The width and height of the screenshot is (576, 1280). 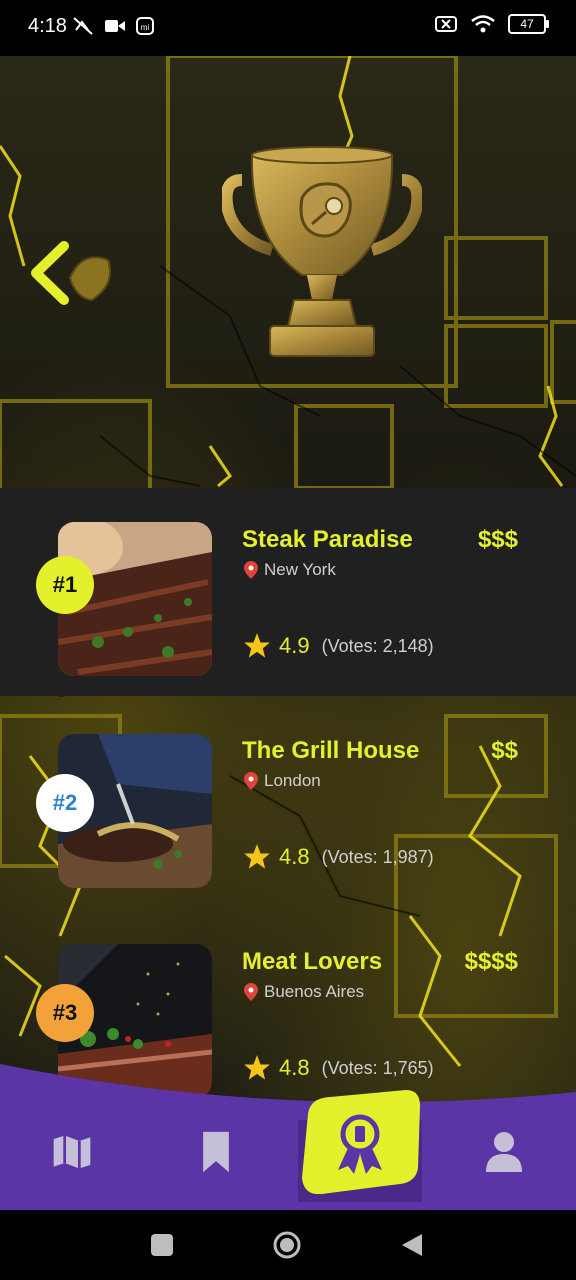 I want to click on gold-leaf-decoration, so click(x=89, y=279).